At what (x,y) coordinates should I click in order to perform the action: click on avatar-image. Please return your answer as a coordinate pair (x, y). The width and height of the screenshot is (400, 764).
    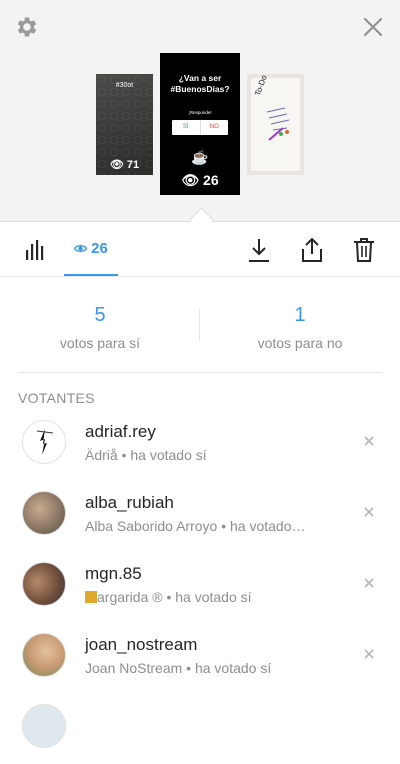
    Looking at the image, I should click on (45, 442).